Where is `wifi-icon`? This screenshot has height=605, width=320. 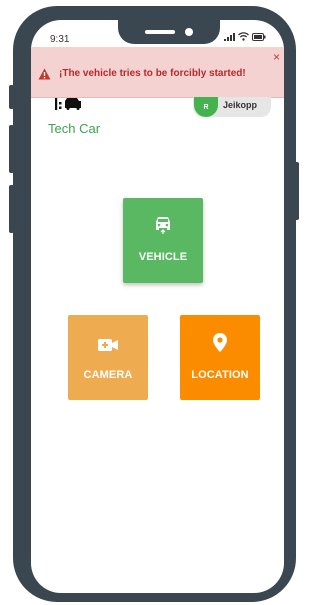 wifi-icon is located at coordinates (243, 36).